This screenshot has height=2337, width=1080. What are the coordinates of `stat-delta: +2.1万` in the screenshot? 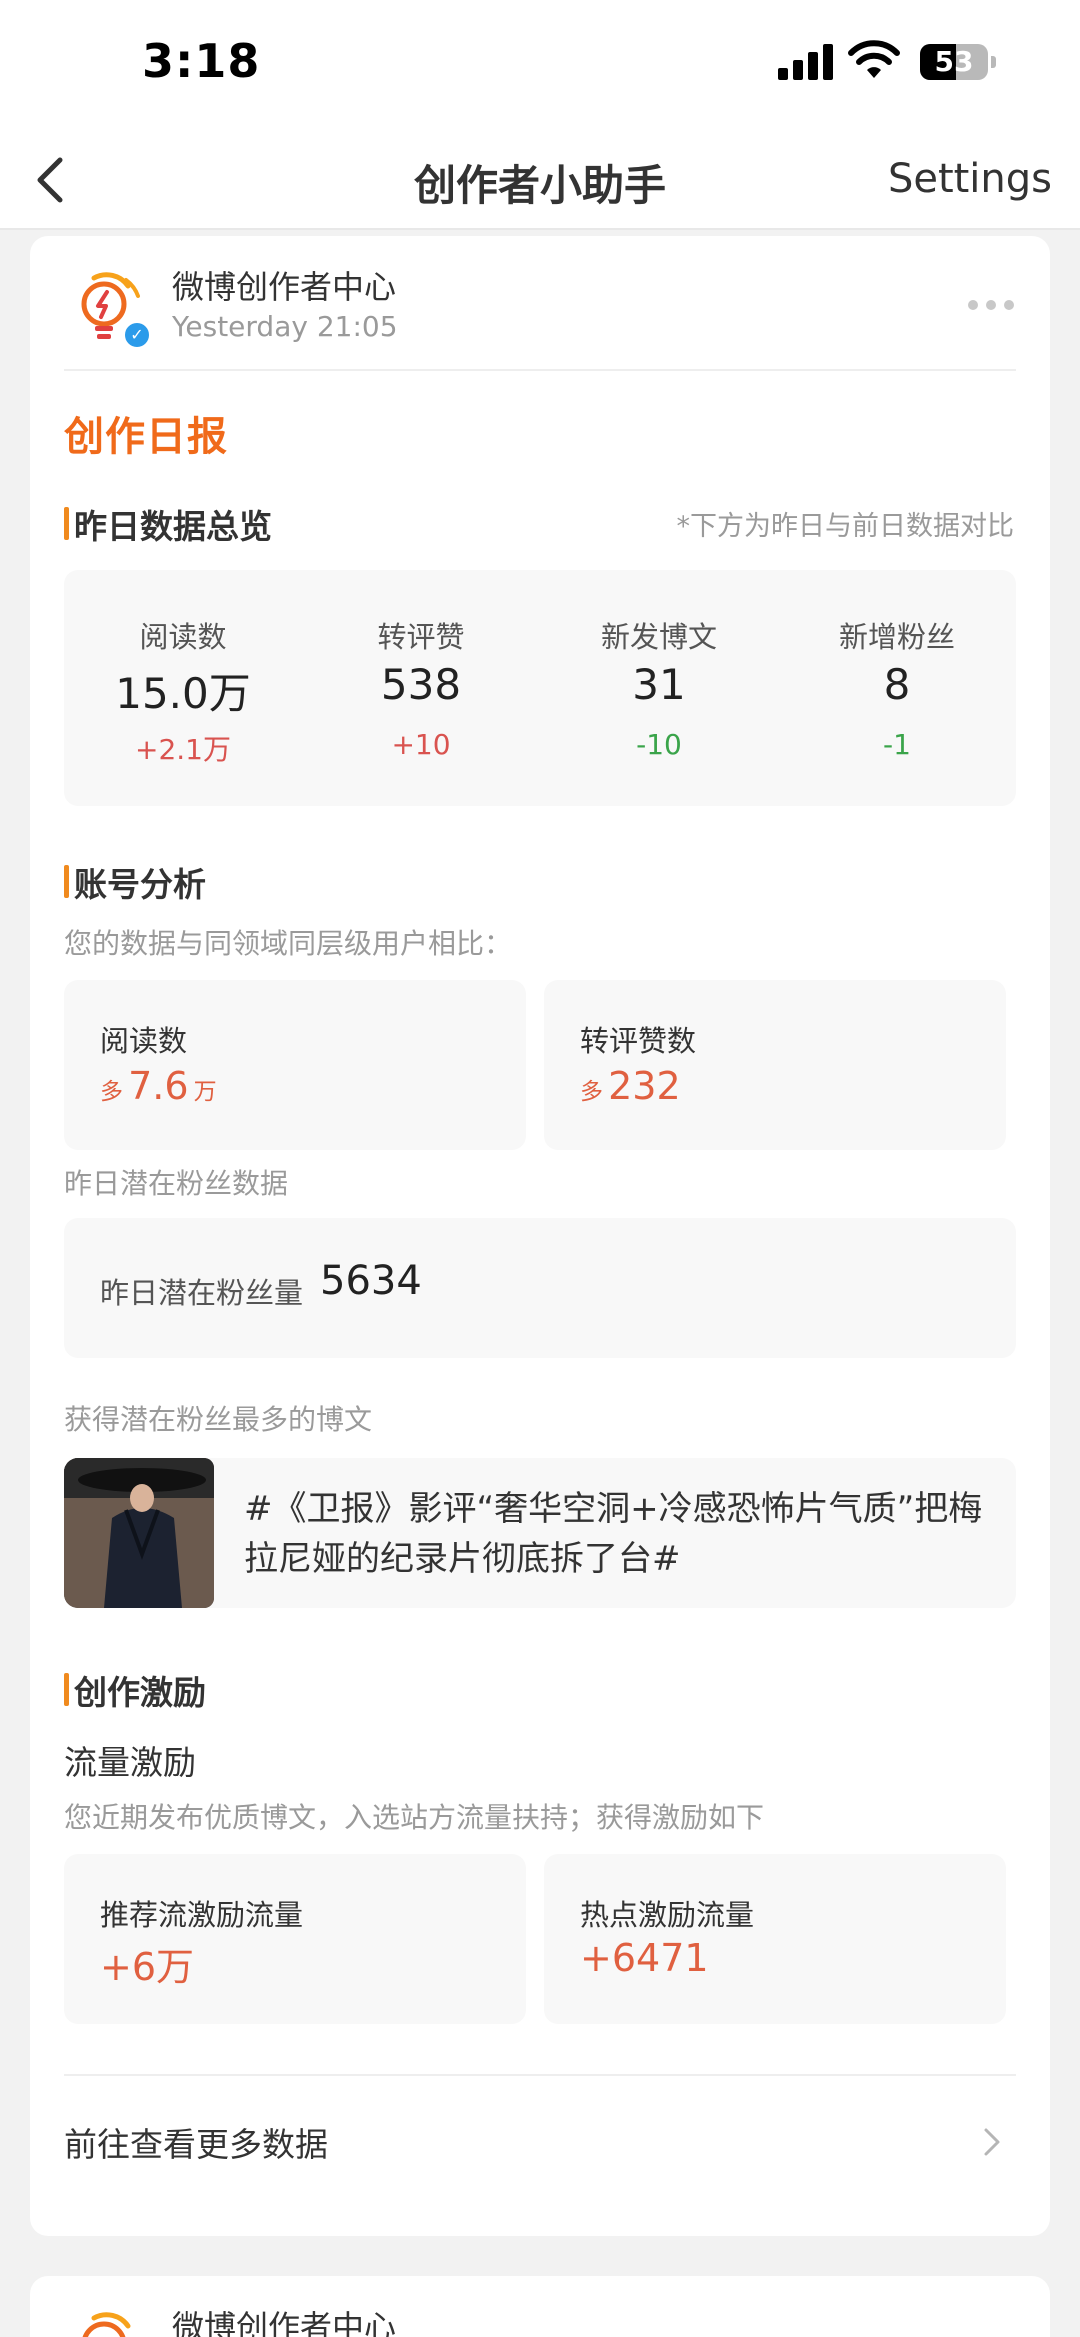 It's located at (183, 749).